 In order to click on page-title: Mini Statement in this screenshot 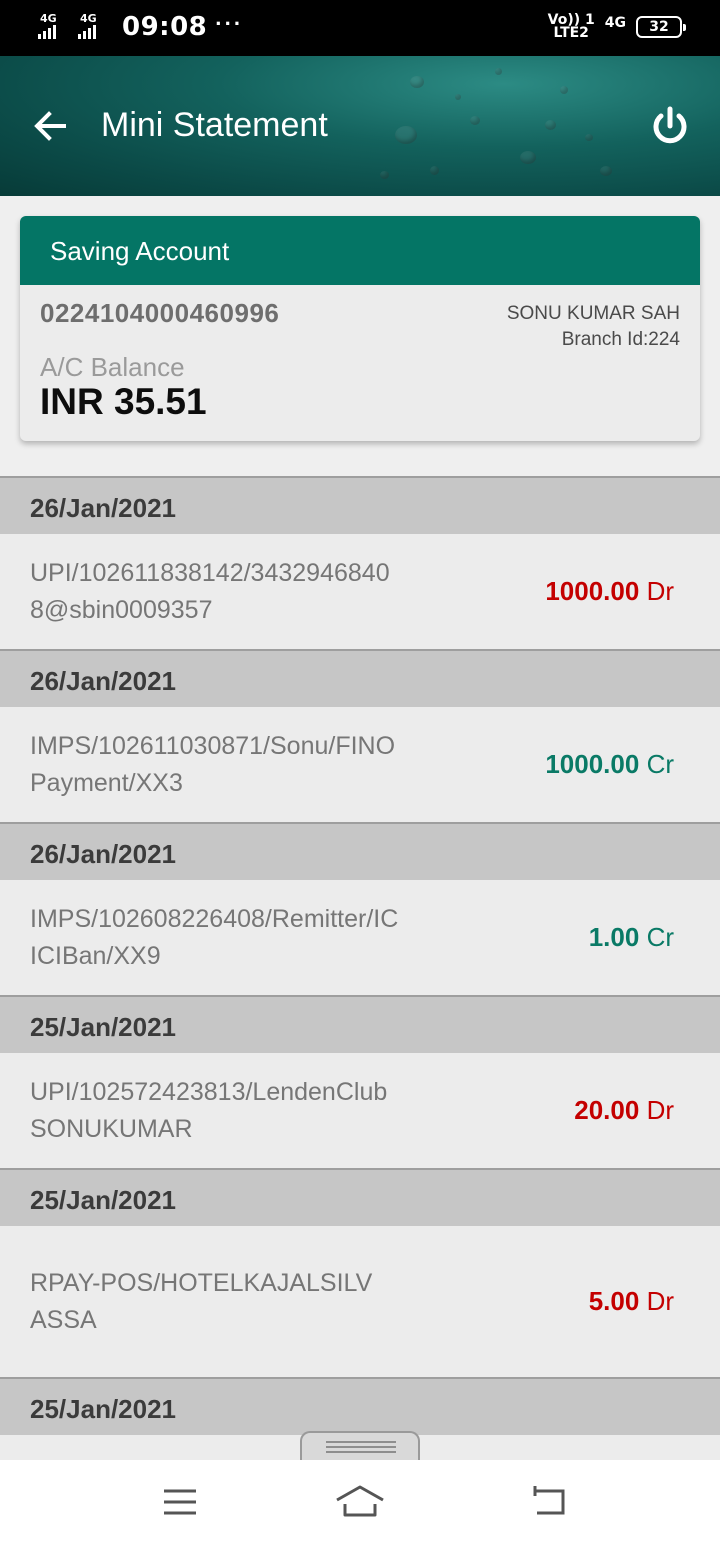, I will do `click(214, 125)`.